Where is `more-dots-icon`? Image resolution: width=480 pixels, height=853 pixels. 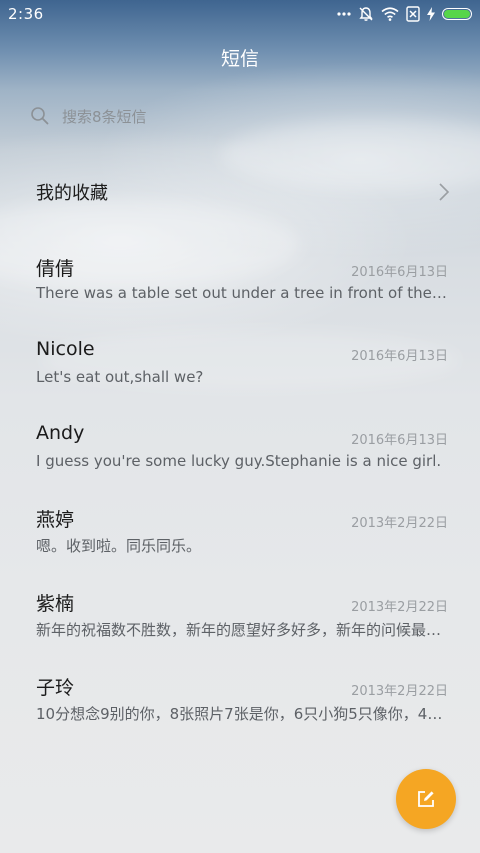 more-dots-icon is located at coordinates (344, 14).